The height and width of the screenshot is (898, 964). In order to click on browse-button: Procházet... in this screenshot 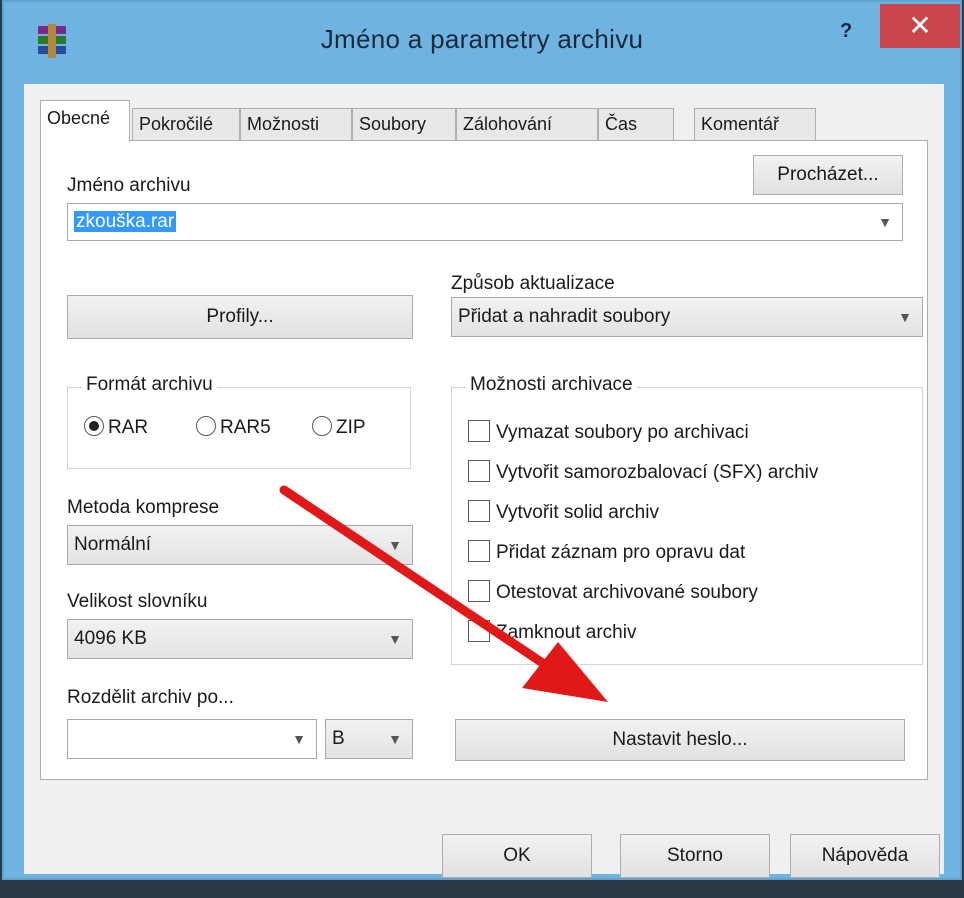, I will do `click(828, 175)`.